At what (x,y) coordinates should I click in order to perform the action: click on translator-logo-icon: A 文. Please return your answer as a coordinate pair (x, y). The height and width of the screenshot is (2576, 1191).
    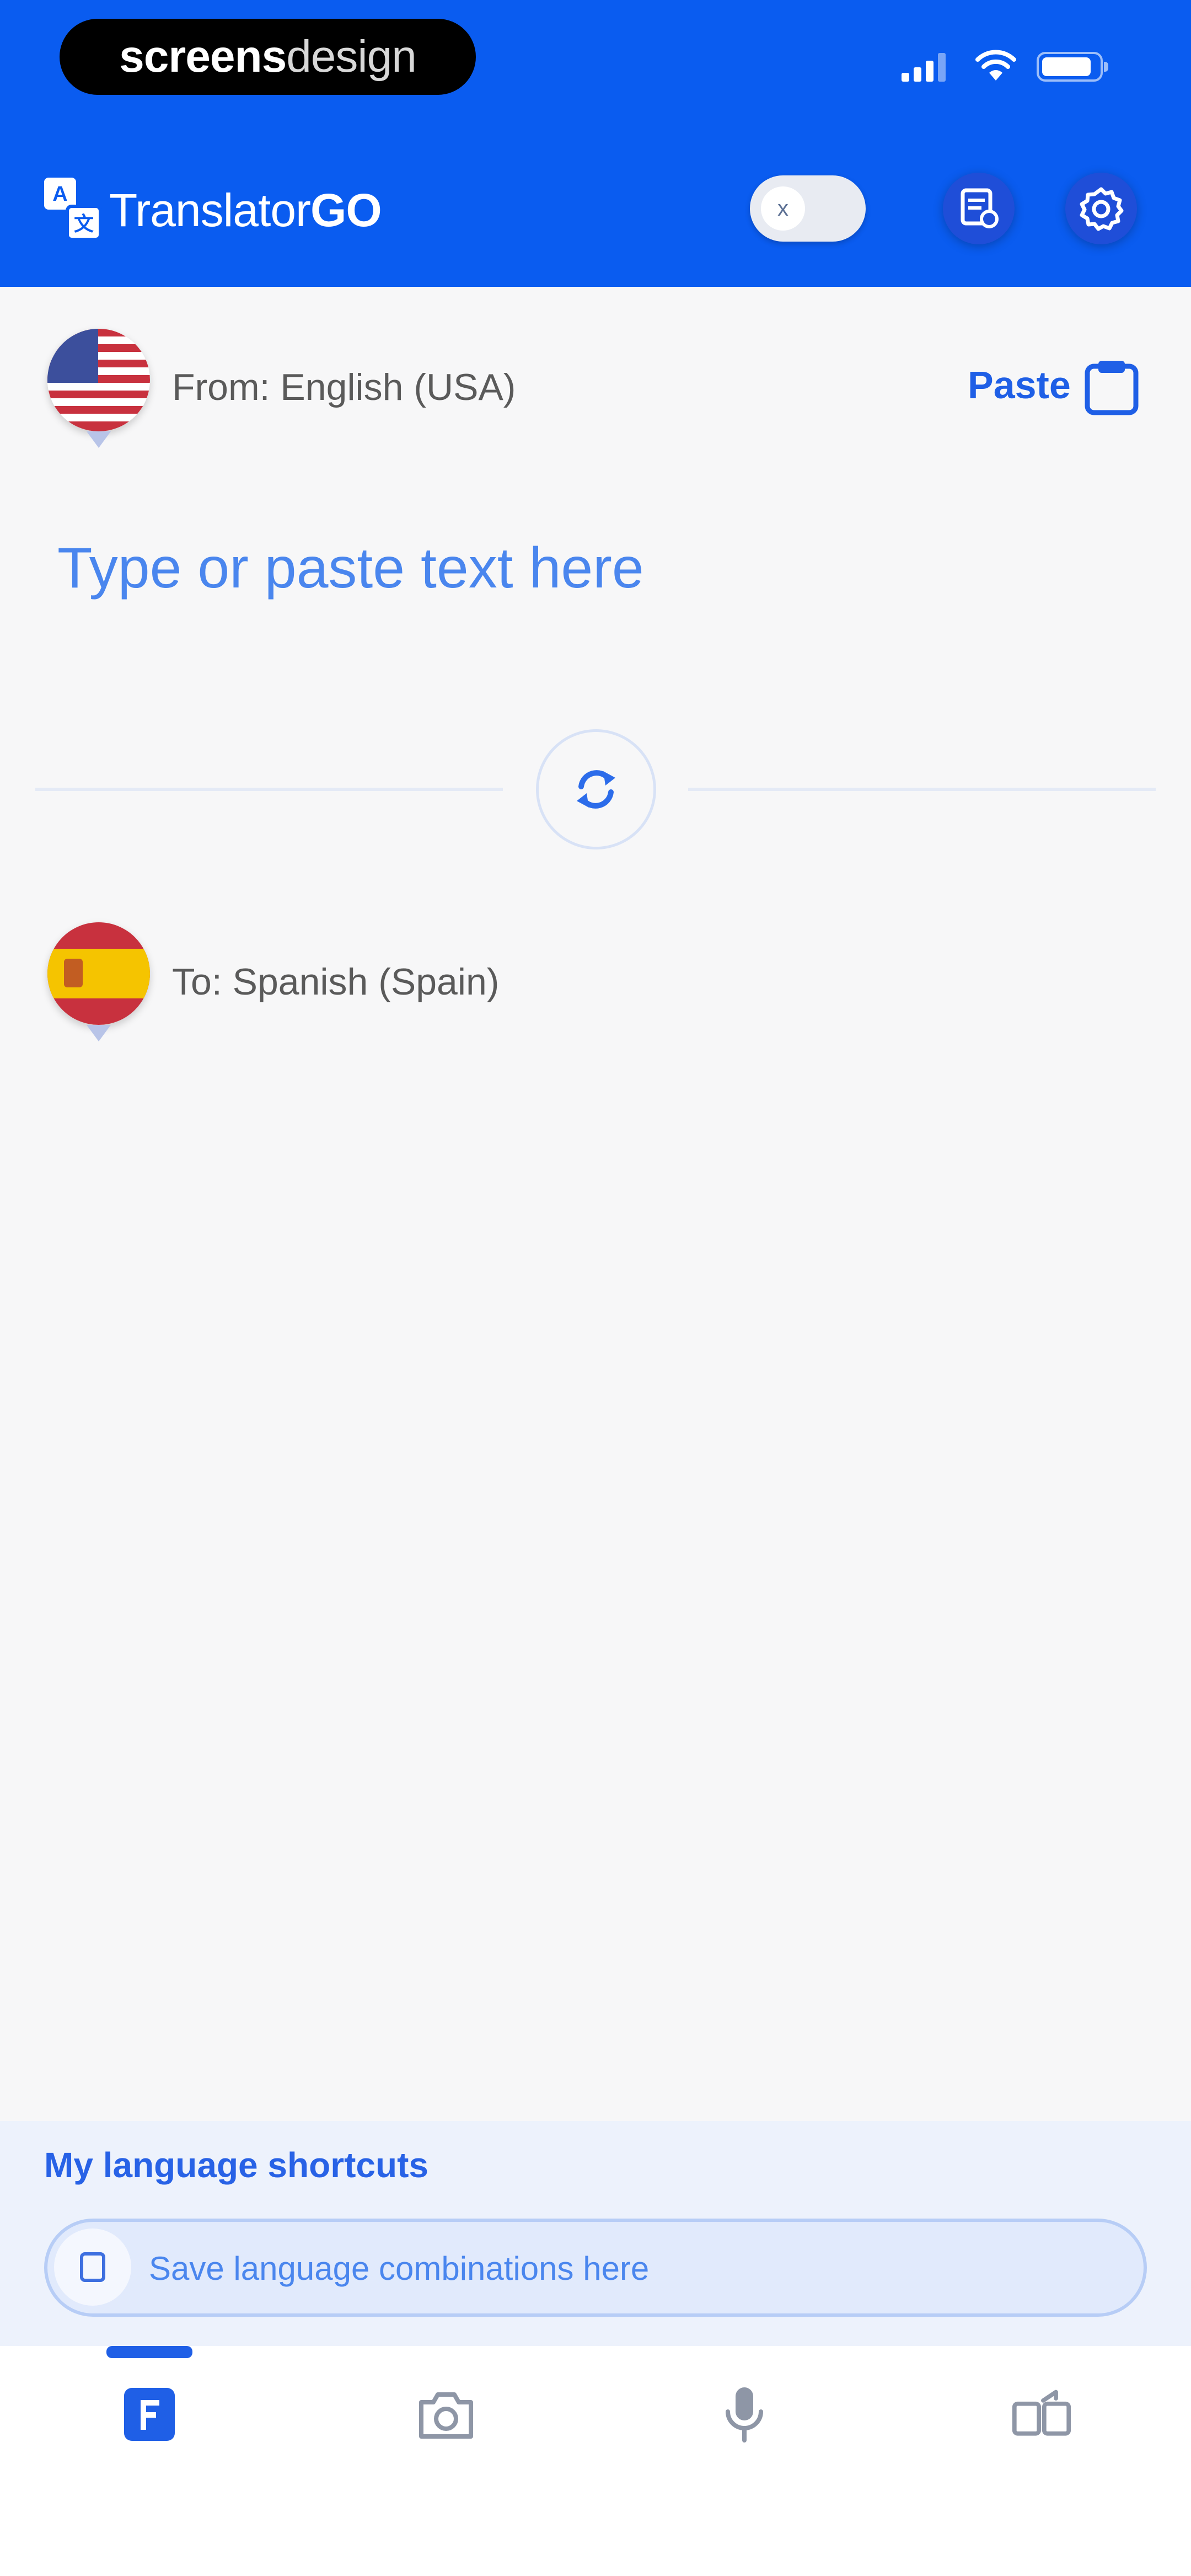
    Looking at the image, I should click on (73, 209).